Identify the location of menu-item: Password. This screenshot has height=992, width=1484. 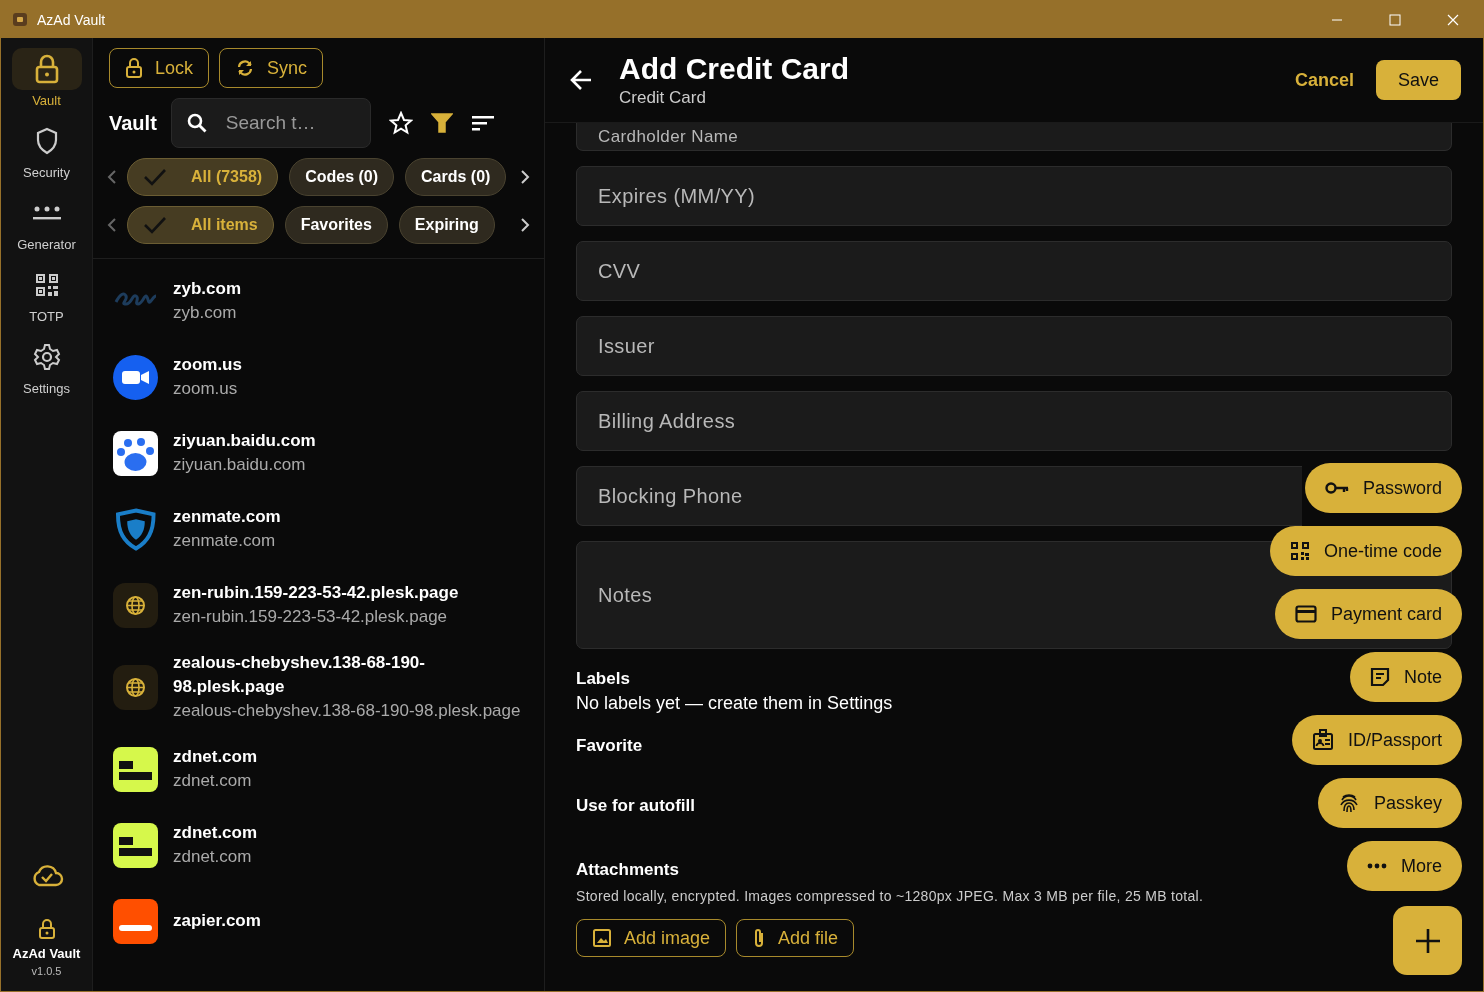
(1383, 488).